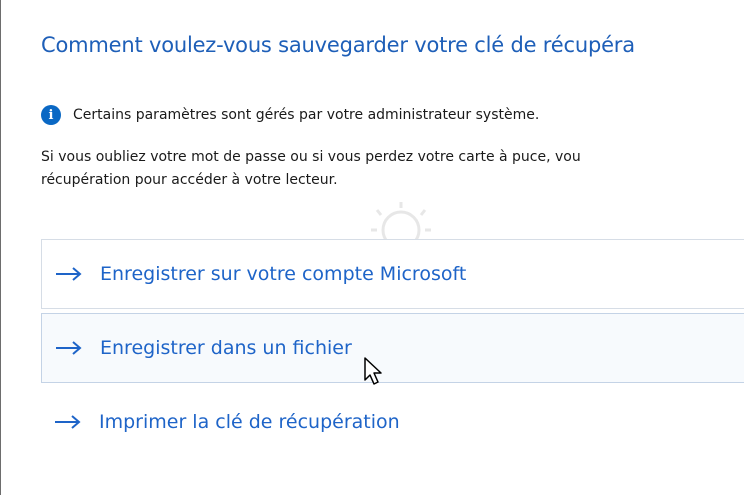  I want to click on option-label: Imprimer la clé de récupération, so click(249, 422).